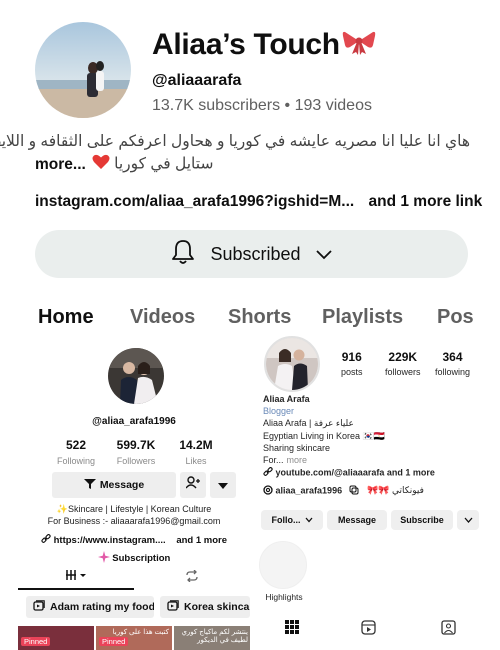 Image resolution: width=500 pixels, height=650 pixels. What do you see at coordinates (103, 558) in the screenshot?
I see `sparkle-icon` at bounding box center [103, 558].